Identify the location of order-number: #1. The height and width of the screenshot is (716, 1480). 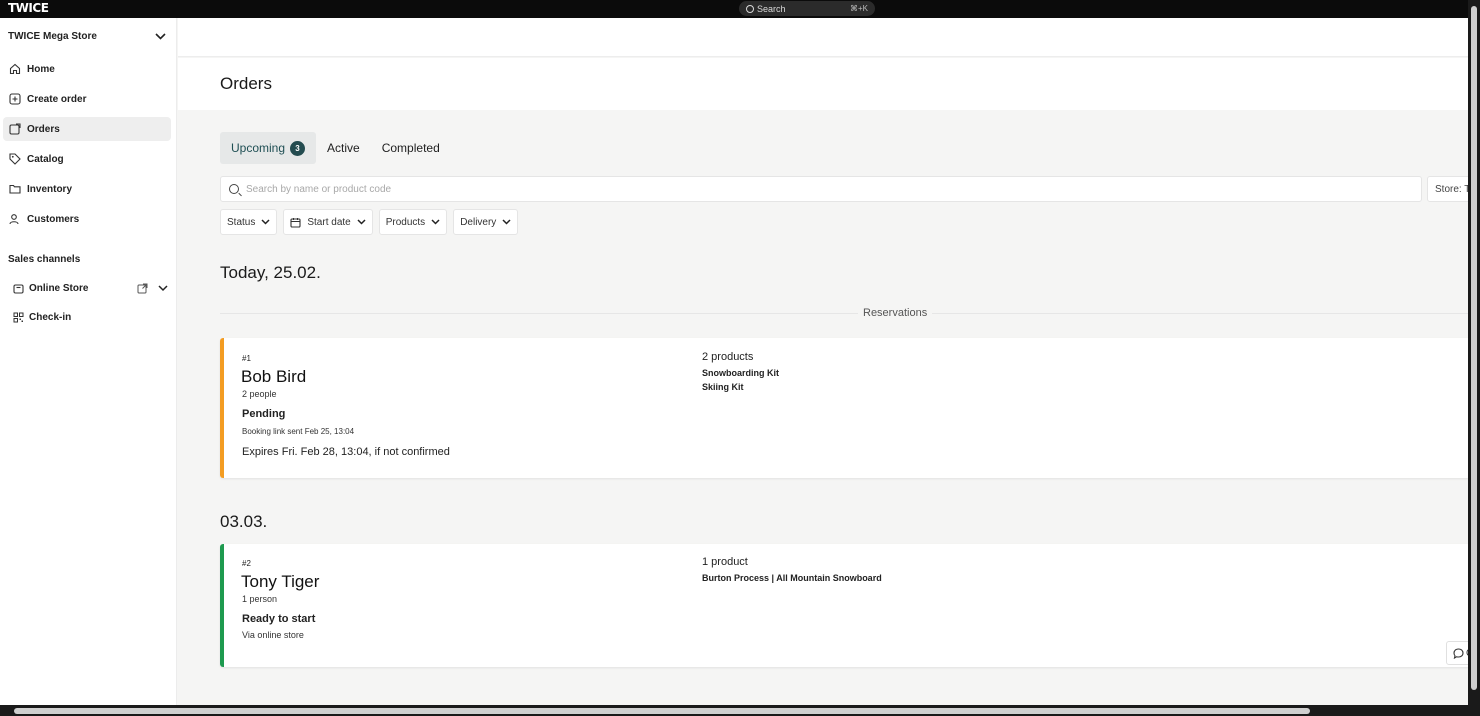
(246, 358).